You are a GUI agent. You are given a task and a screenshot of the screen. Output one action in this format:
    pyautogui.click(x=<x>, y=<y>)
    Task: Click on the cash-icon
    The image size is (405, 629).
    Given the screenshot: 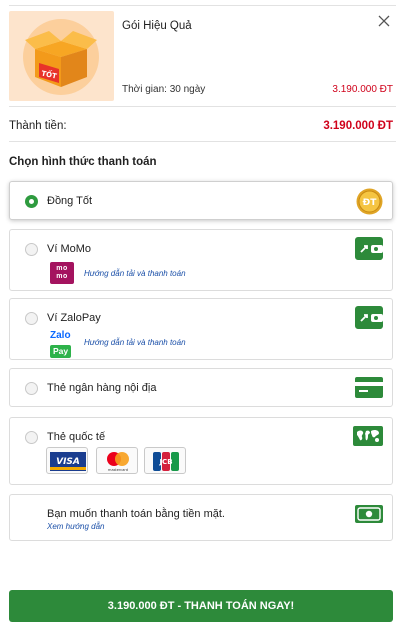 What is the action you would take?
    pyautogui.click(x=369, y=516)
    